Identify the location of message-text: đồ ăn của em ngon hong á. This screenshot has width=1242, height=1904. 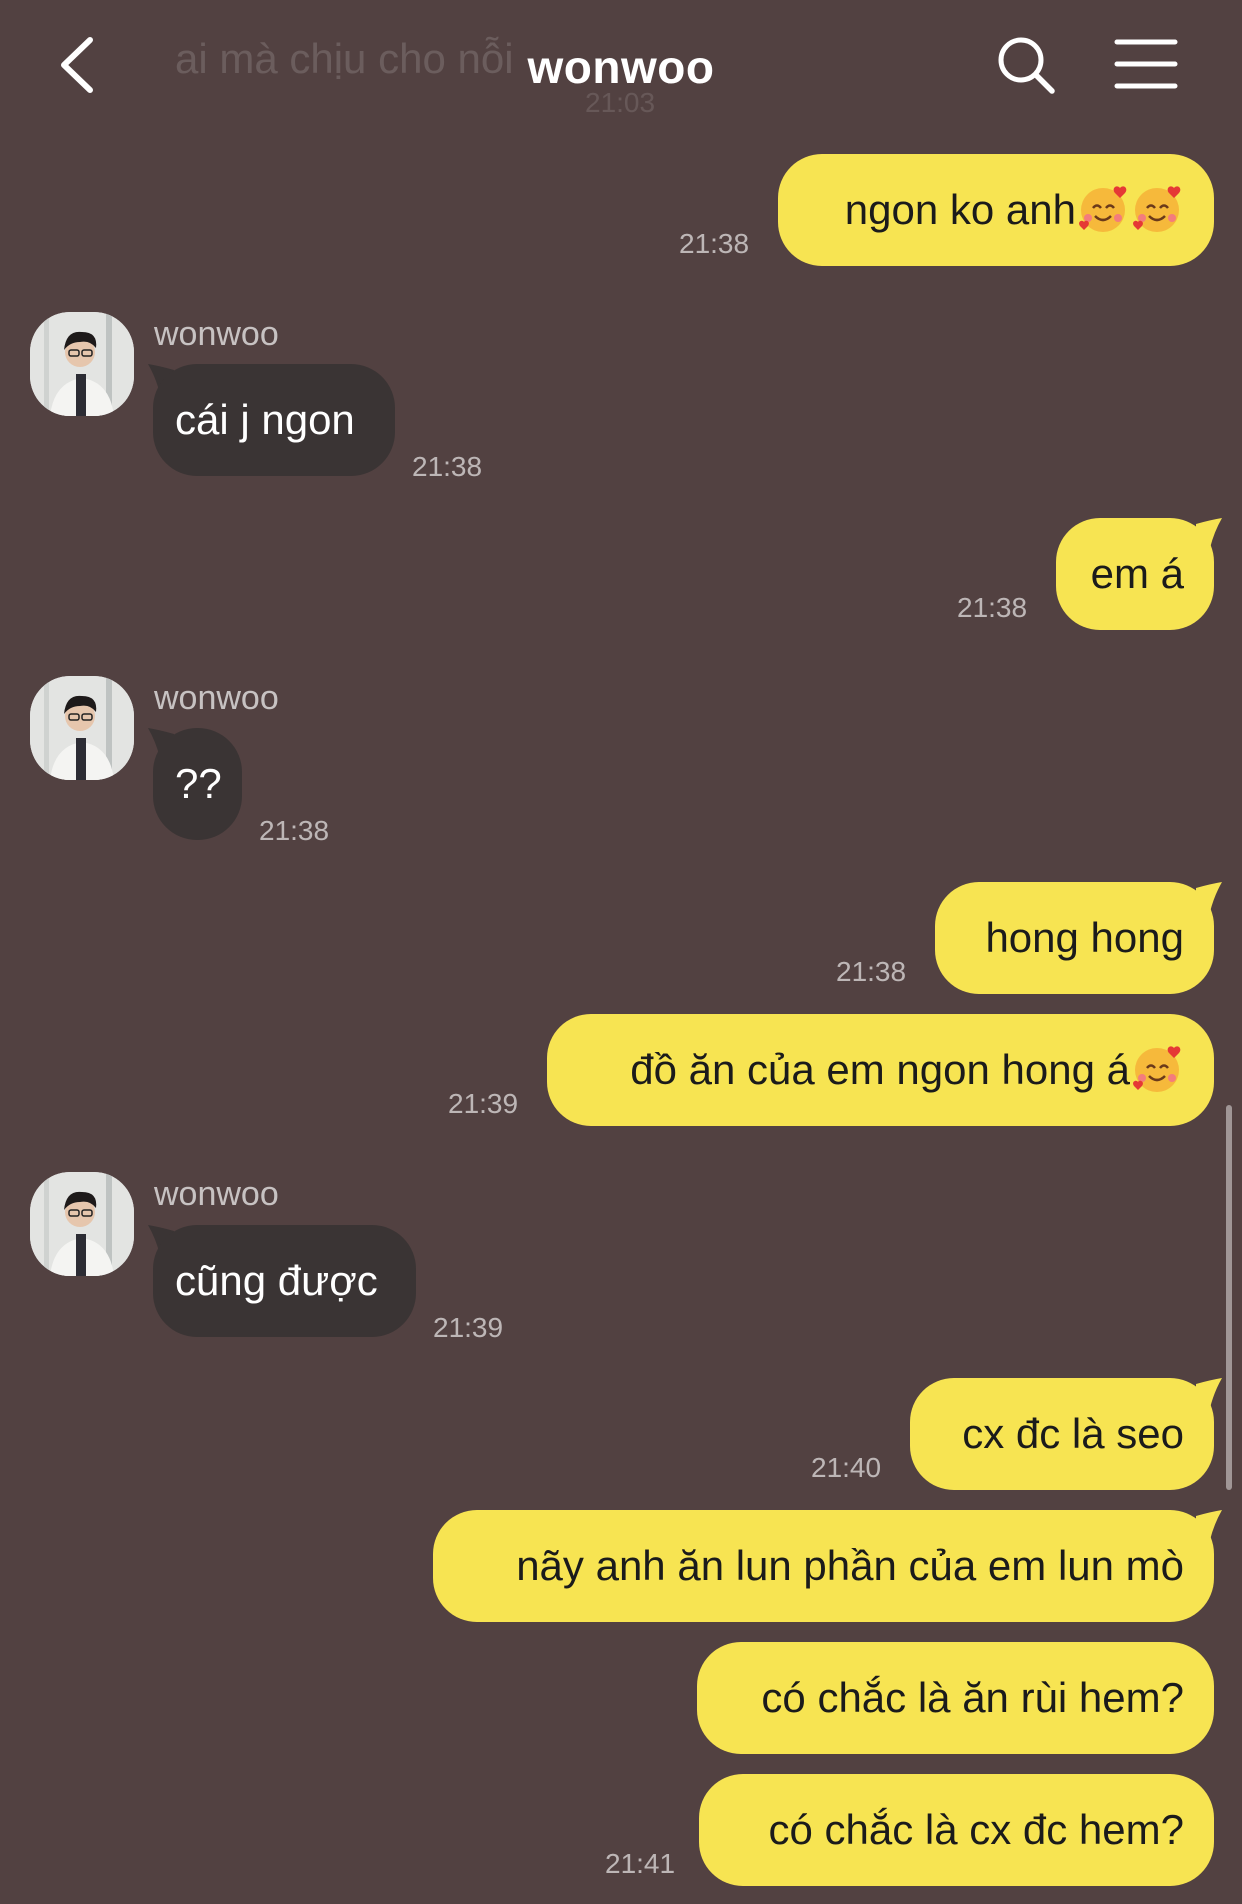
(880, 1069).